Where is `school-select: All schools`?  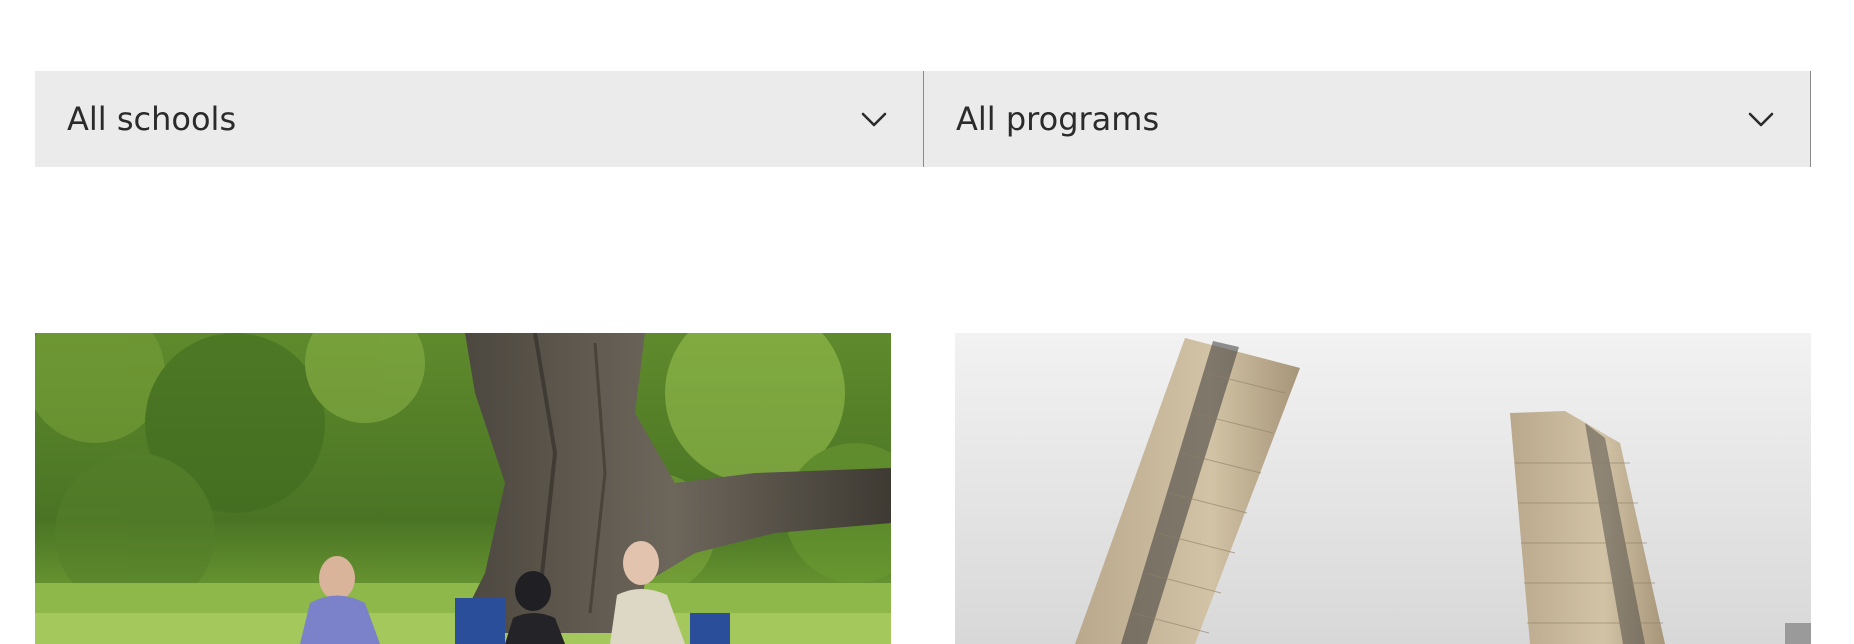 school-select: All schools is located at coordinates (479, 119).